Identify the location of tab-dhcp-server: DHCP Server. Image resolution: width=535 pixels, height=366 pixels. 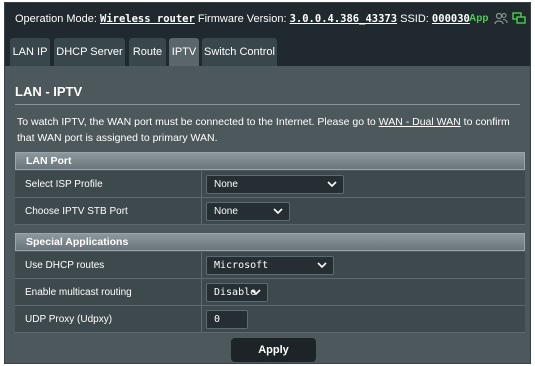
(89, 52).